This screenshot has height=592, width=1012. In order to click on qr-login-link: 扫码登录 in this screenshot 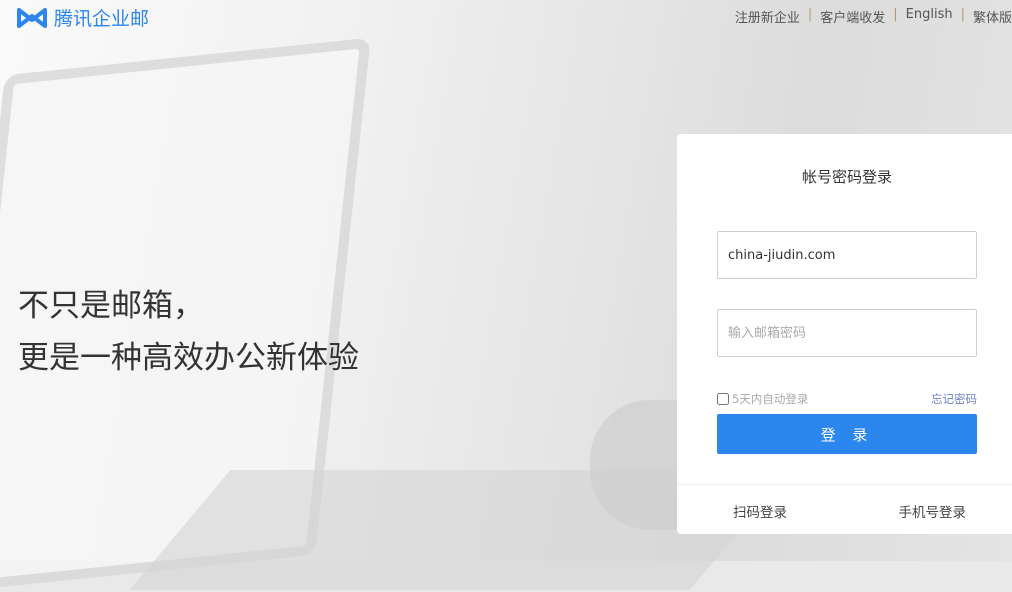, I will do `click(760, 511)`.